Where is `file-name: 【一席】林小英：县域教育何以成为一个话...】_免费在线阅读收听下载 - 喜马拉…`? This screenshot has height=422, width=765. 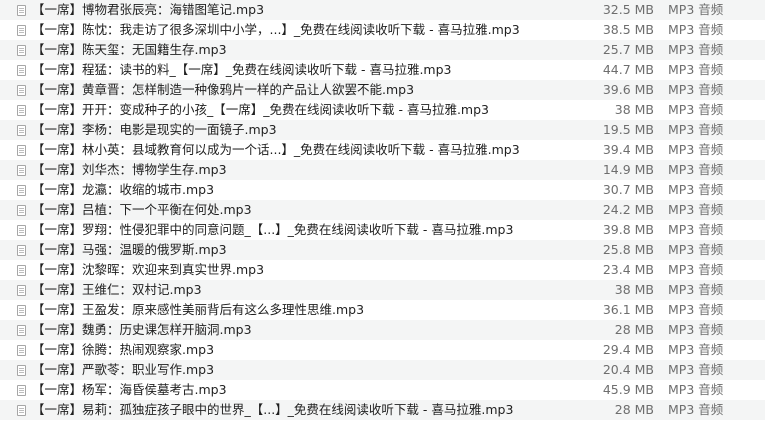 file-name: 【一席】林小英：县域教育何以成为一个话...】_免费在线阅读收听下载 - 喜马拉… is located at coordinates (276, 149).